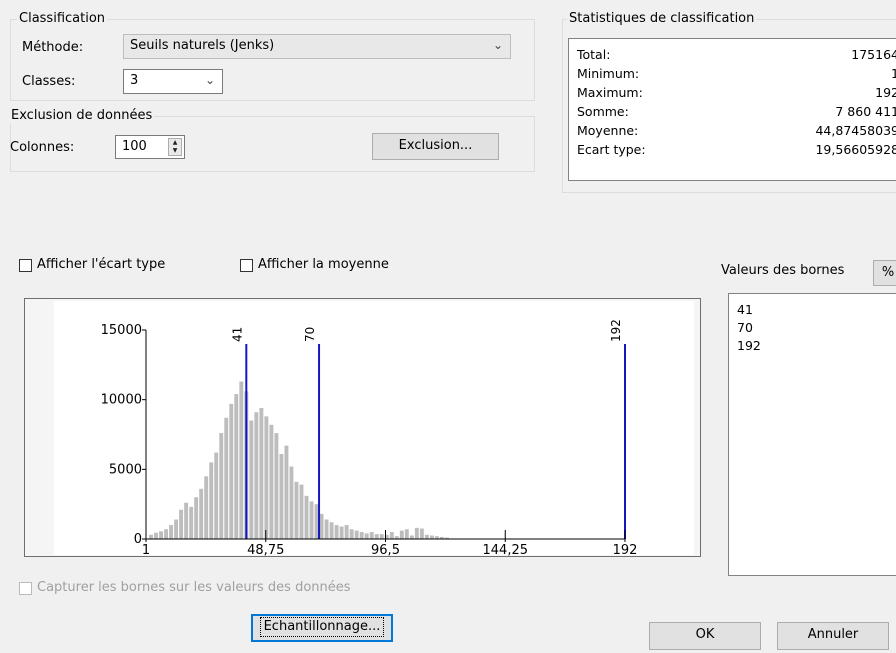 This screenshot has height=653, width=896. Describe the element at coordinates (855, 130) in the screenshot. I see `stats-value: 44,87458039` at that location.